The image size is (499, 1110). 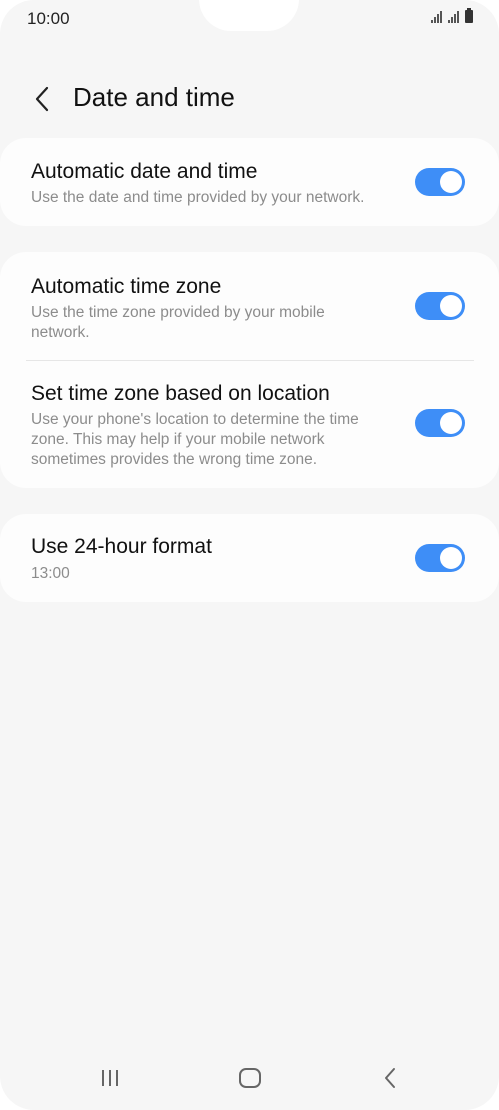 I want to click on navigation-bar, so click(x=249, y=1077).